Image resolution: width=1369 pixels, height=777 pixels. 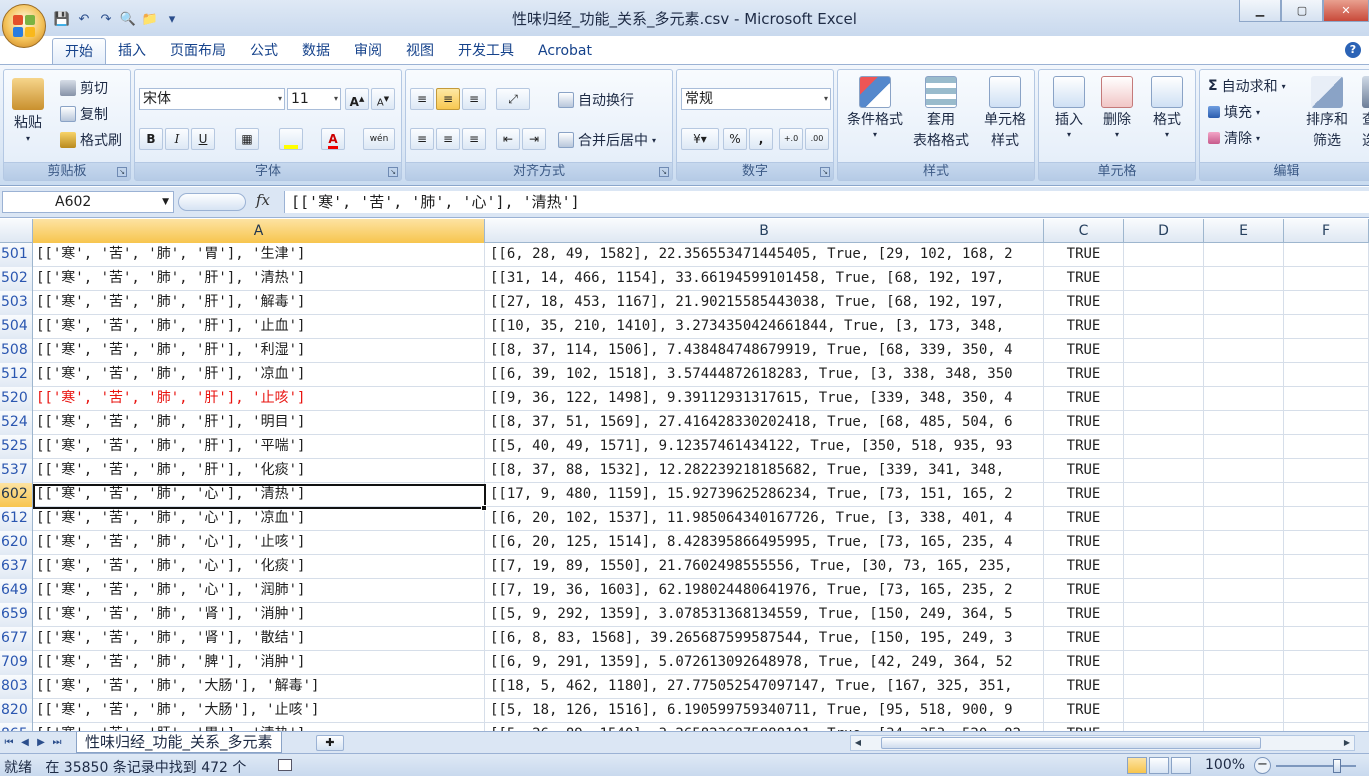 What do you see at coordinates (422, 139) in the screenshot?
I see `align-left-icon: ≡` at bounding box center [422, 139].